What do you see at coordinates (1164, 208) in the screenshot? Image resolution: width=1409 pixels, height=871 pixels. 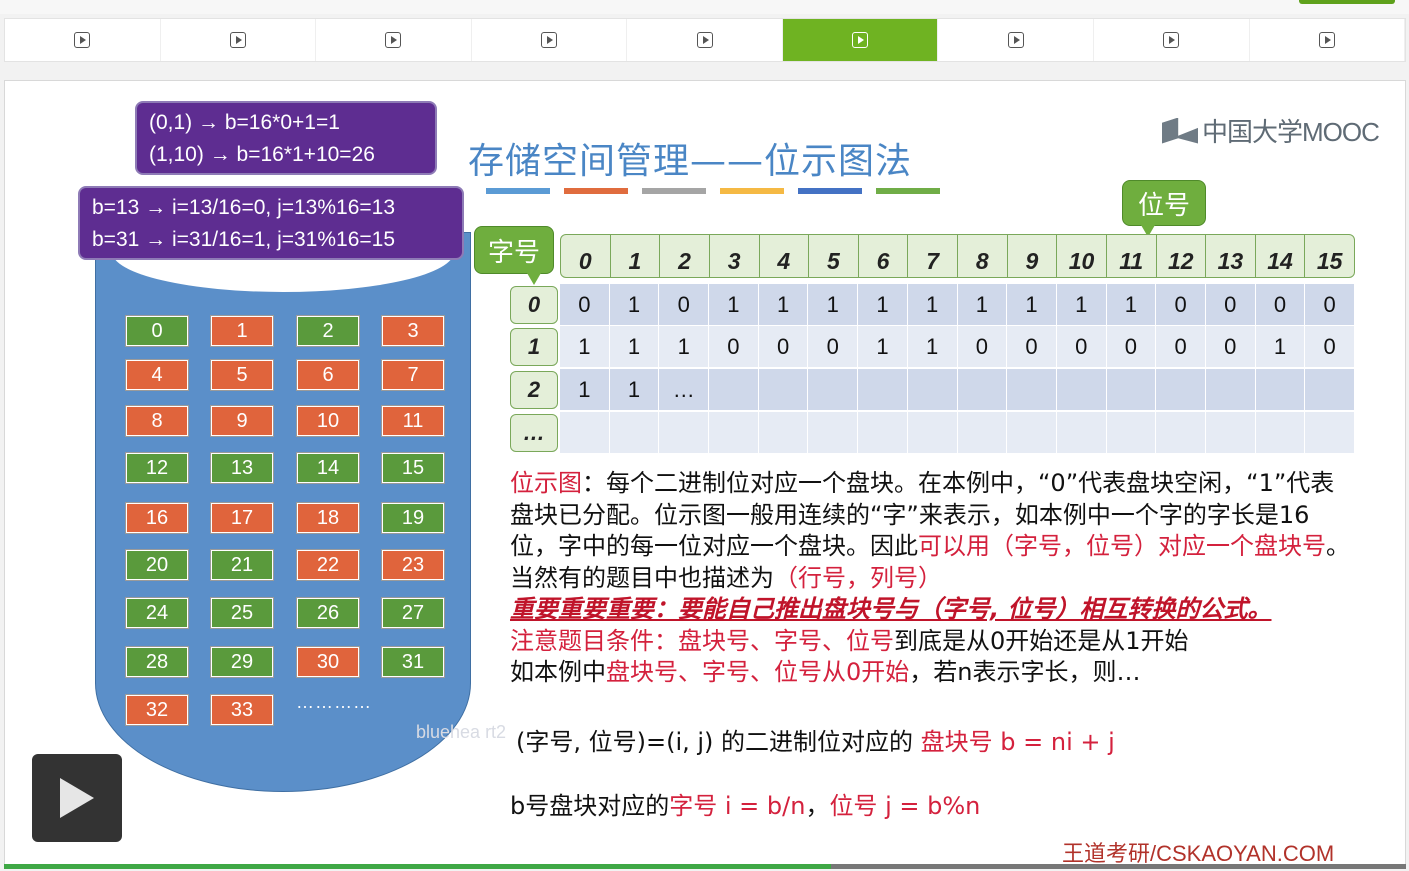 I see `bit-number-label: 位号` at bounding box center [1164, 208].